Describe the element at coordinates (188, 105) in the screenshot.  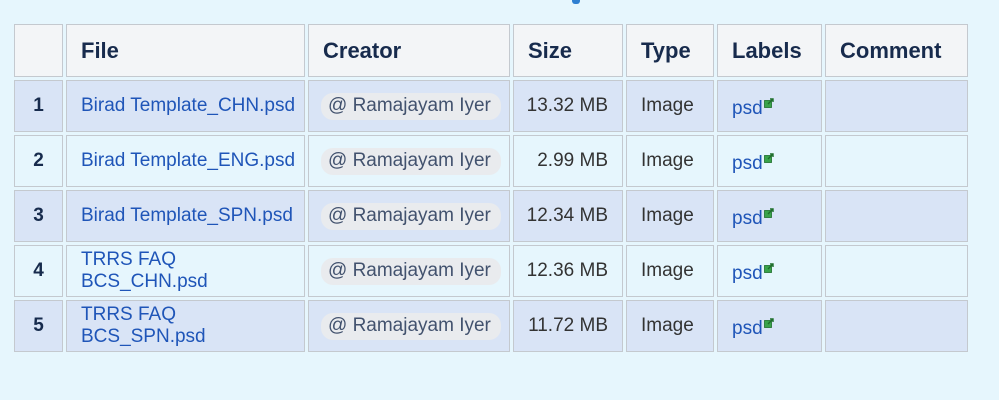
I see `file-link: Birad Template_CHN.psd` at that location.